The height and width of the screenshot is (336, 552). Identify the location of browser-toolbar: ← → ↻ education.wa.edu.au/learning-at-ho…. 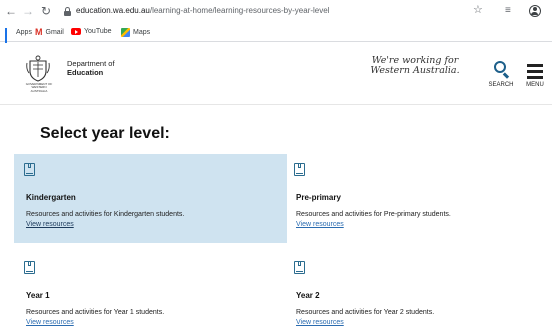
(276, 12).